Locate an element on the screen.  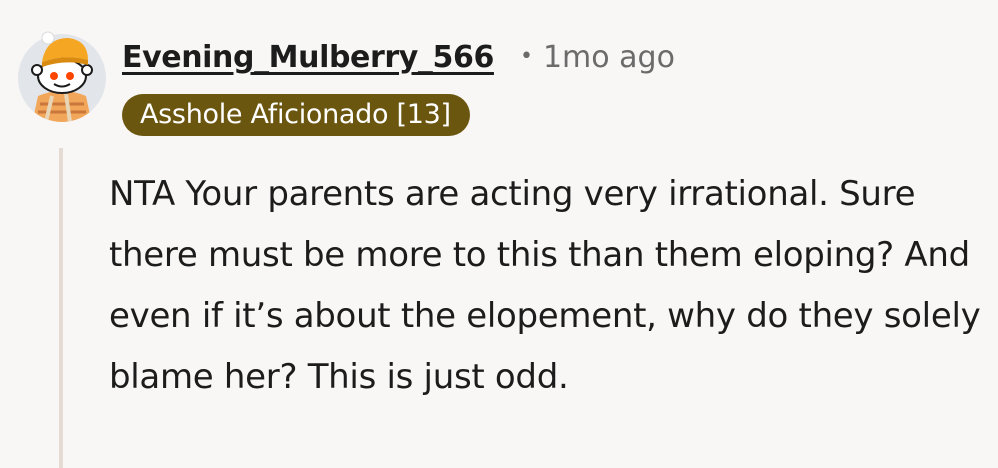
comment-timestamp: 1mo ago is located at coordinates (609, 57).